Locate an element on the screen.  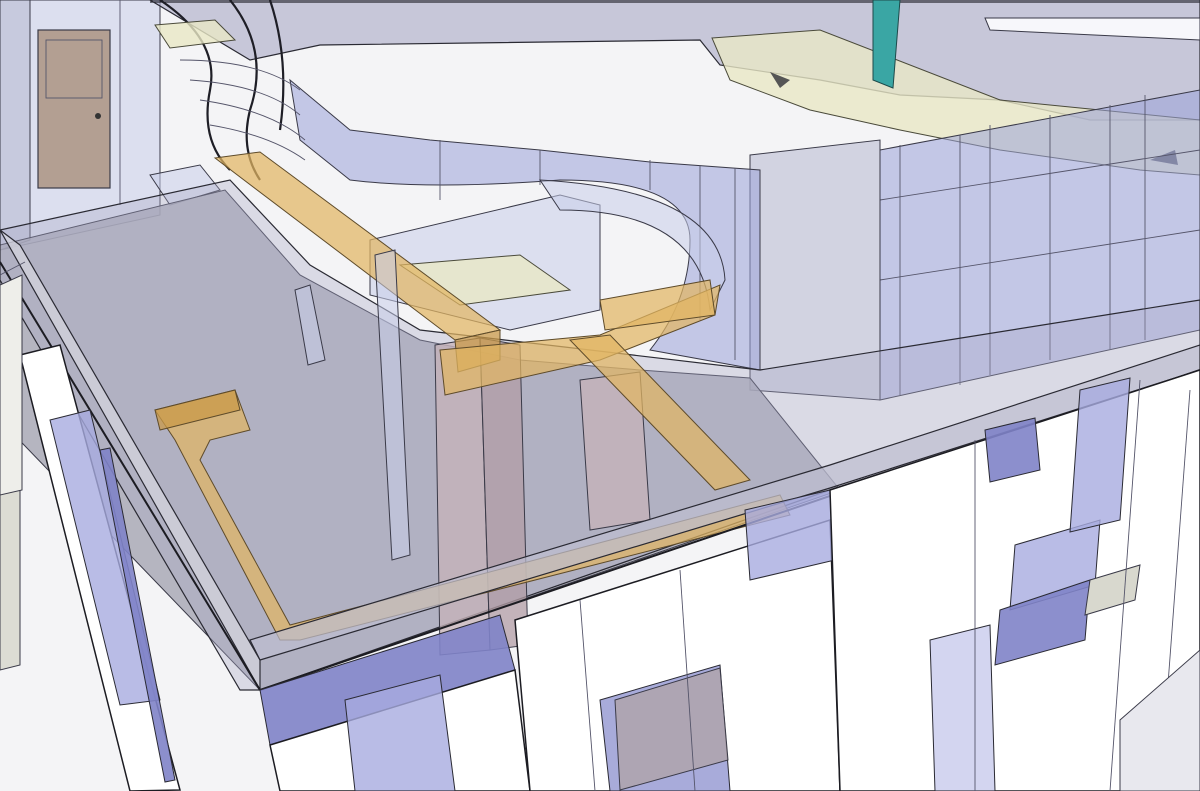
back-room-side-wall is located at coordinates (15, 125).